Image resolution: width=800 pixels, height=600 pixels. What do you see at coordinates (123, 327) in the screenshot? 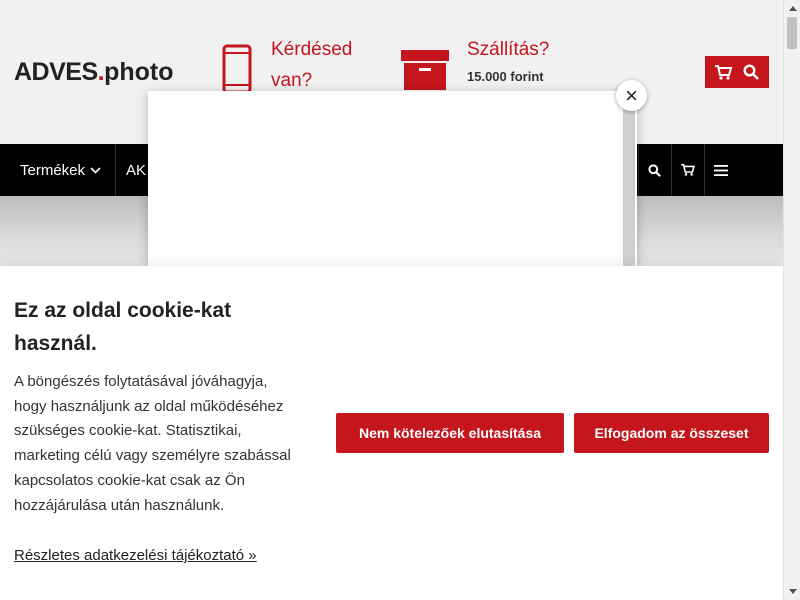
I see `cookie-title: Ez az oldal cookie-kat használ.` at bounding box center [123, 327].